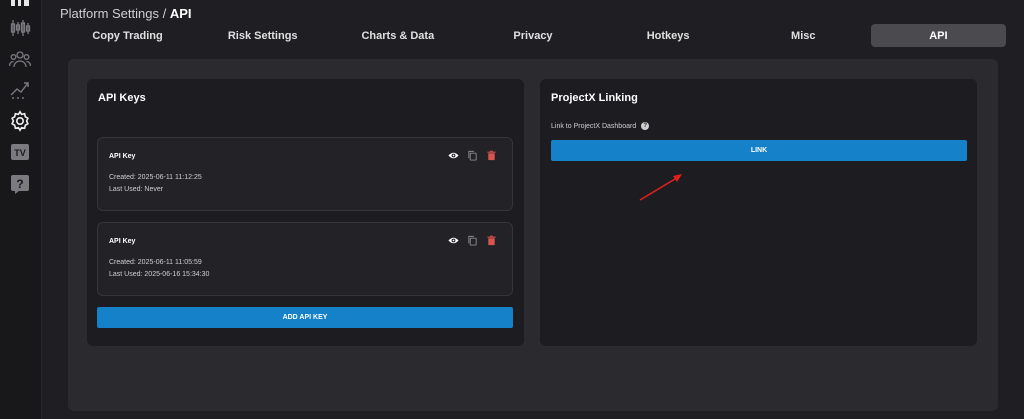 Image resolution: width=1024 pixels, height=419 pixels. Describe the element at coordinates (155, 177) in the screenshot. I see `api-key-created: Created: 2025-06-11 11:12:25` at that location.